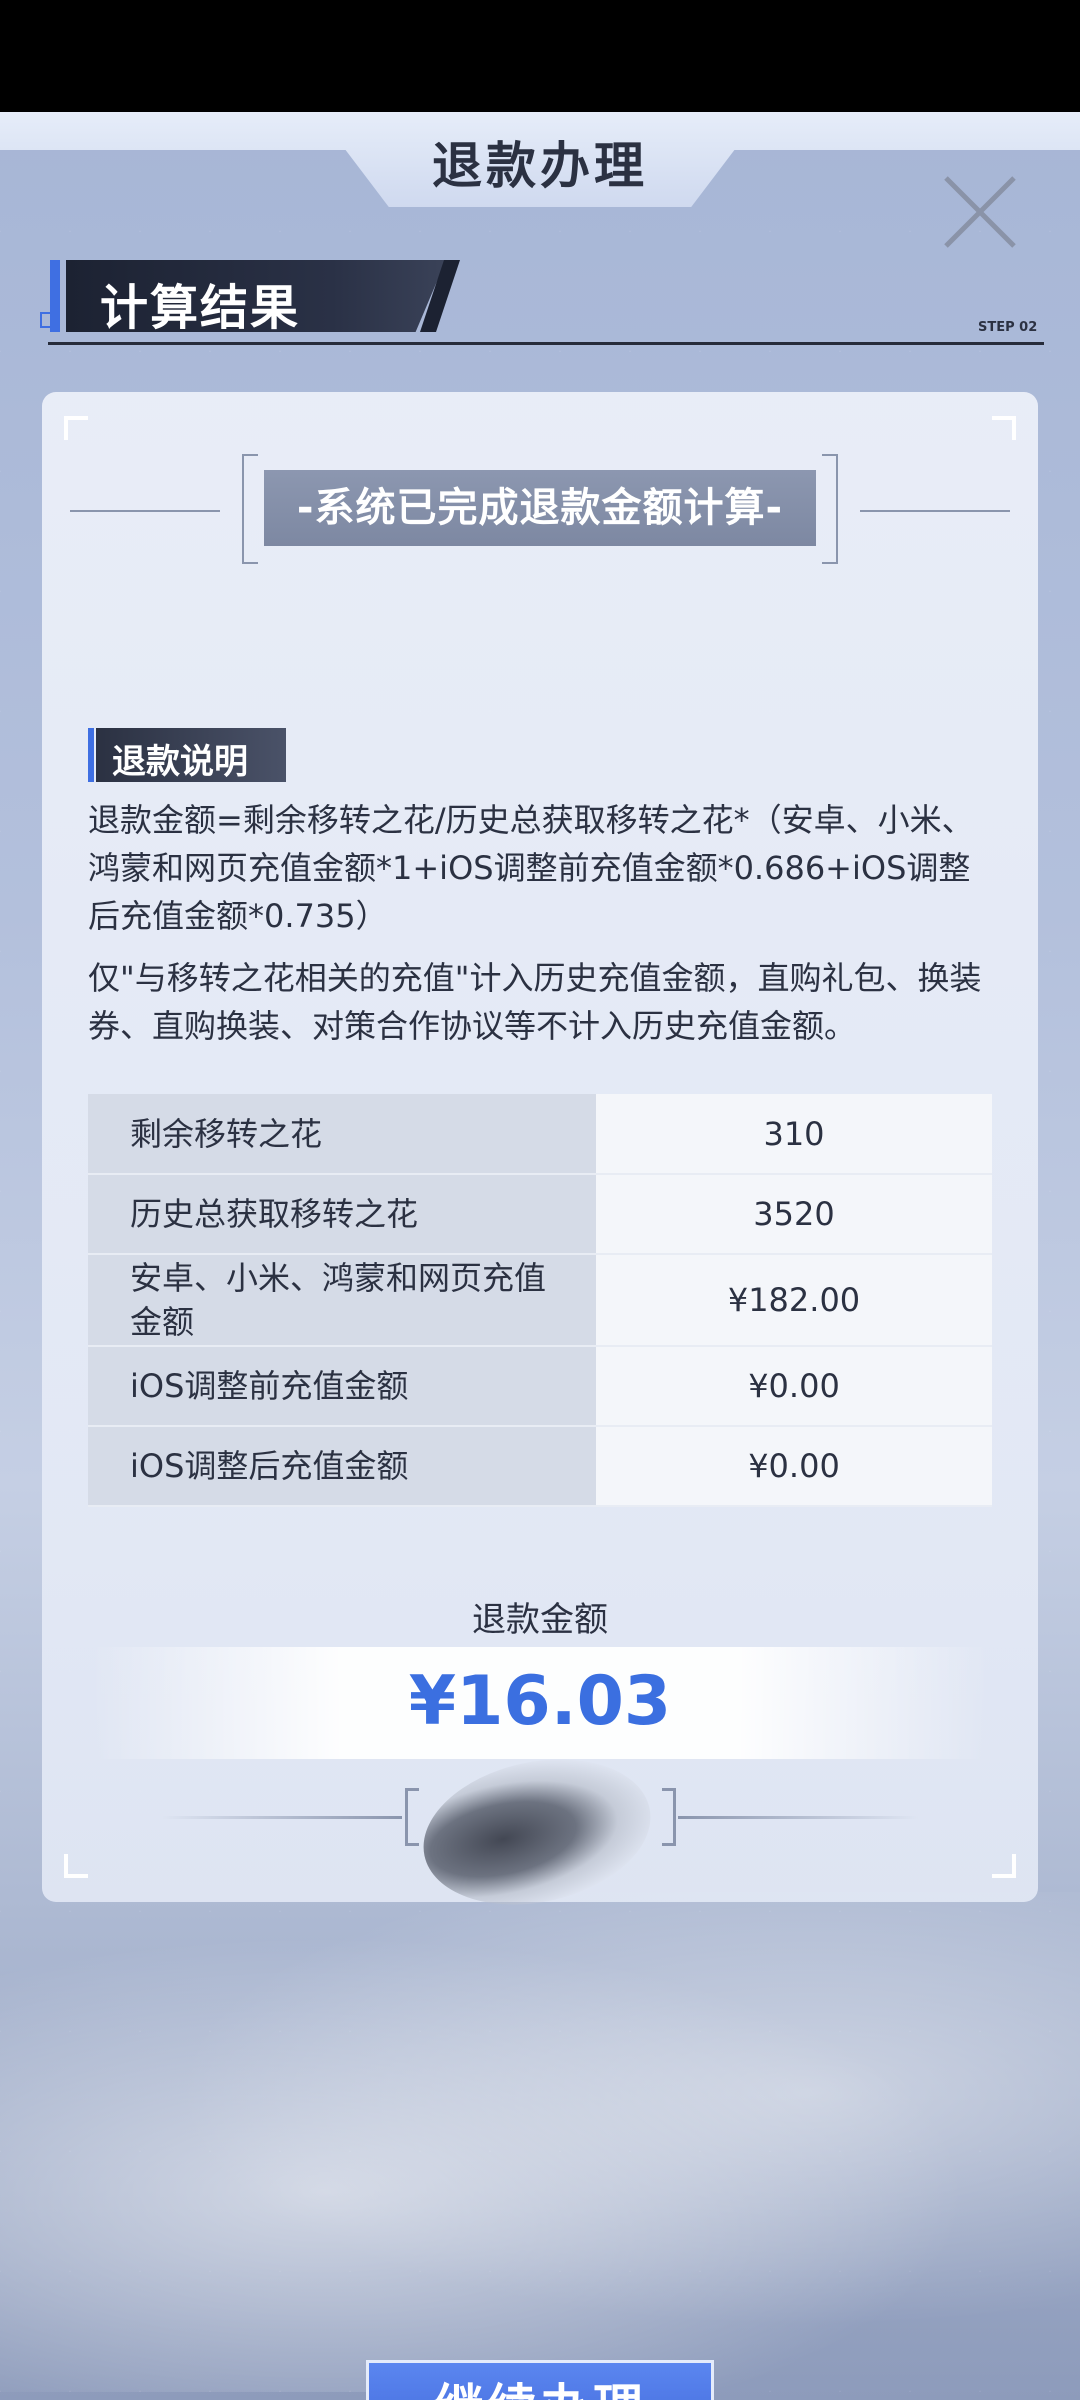 This screenshot has height=2400, width=1080. Describe the element at coordinates (48, 320) in the screenshot. I see `section-square-decor` at that location.